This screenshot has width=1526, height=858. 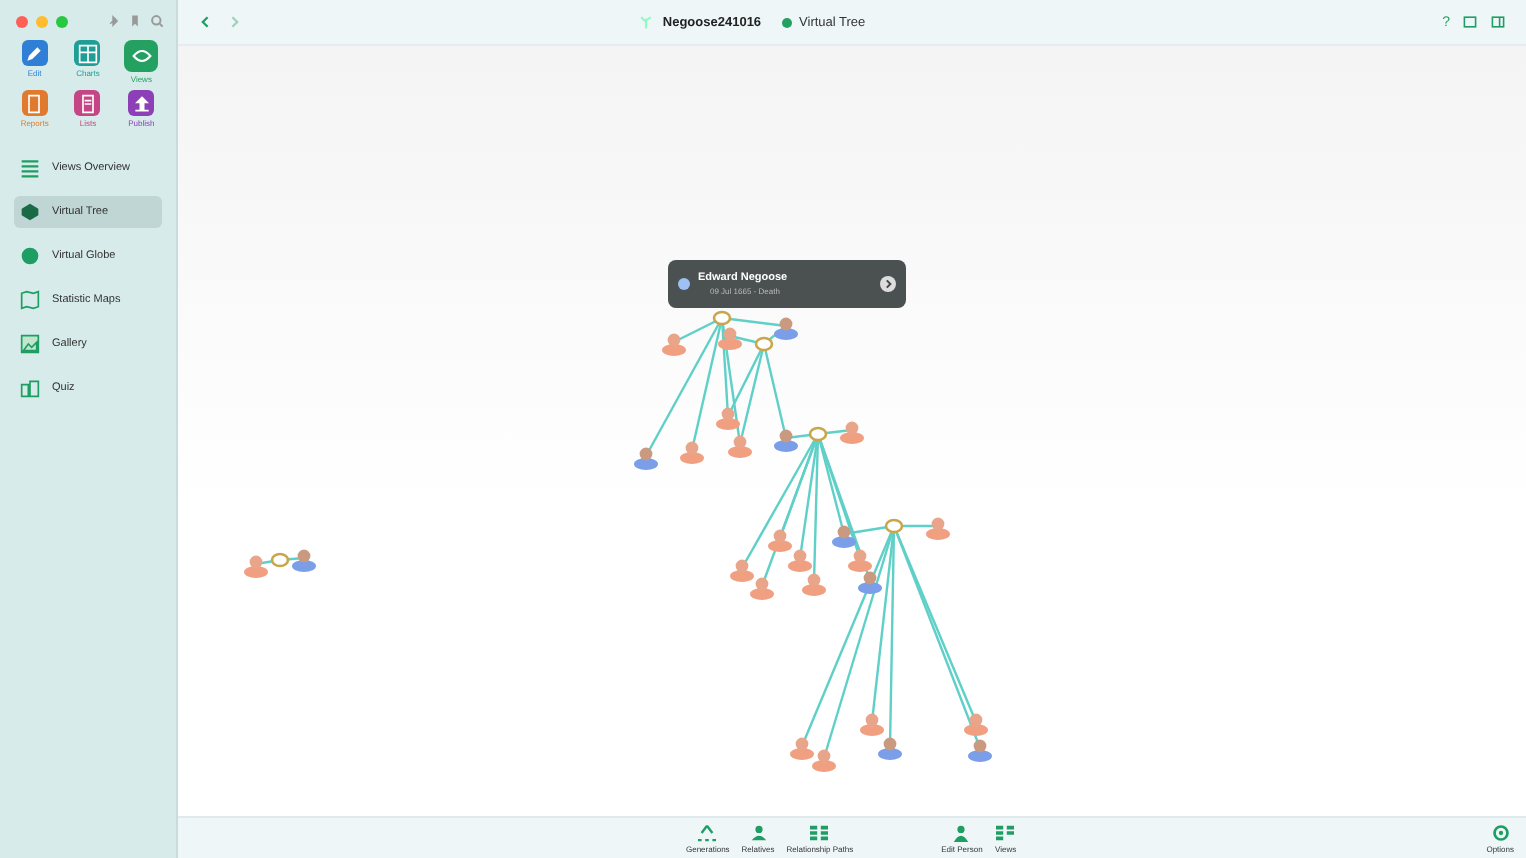 What do you see at coordinates (135, 21) in the screenshot?
I see `bookmark-icon` at bounding box center [135, 21].